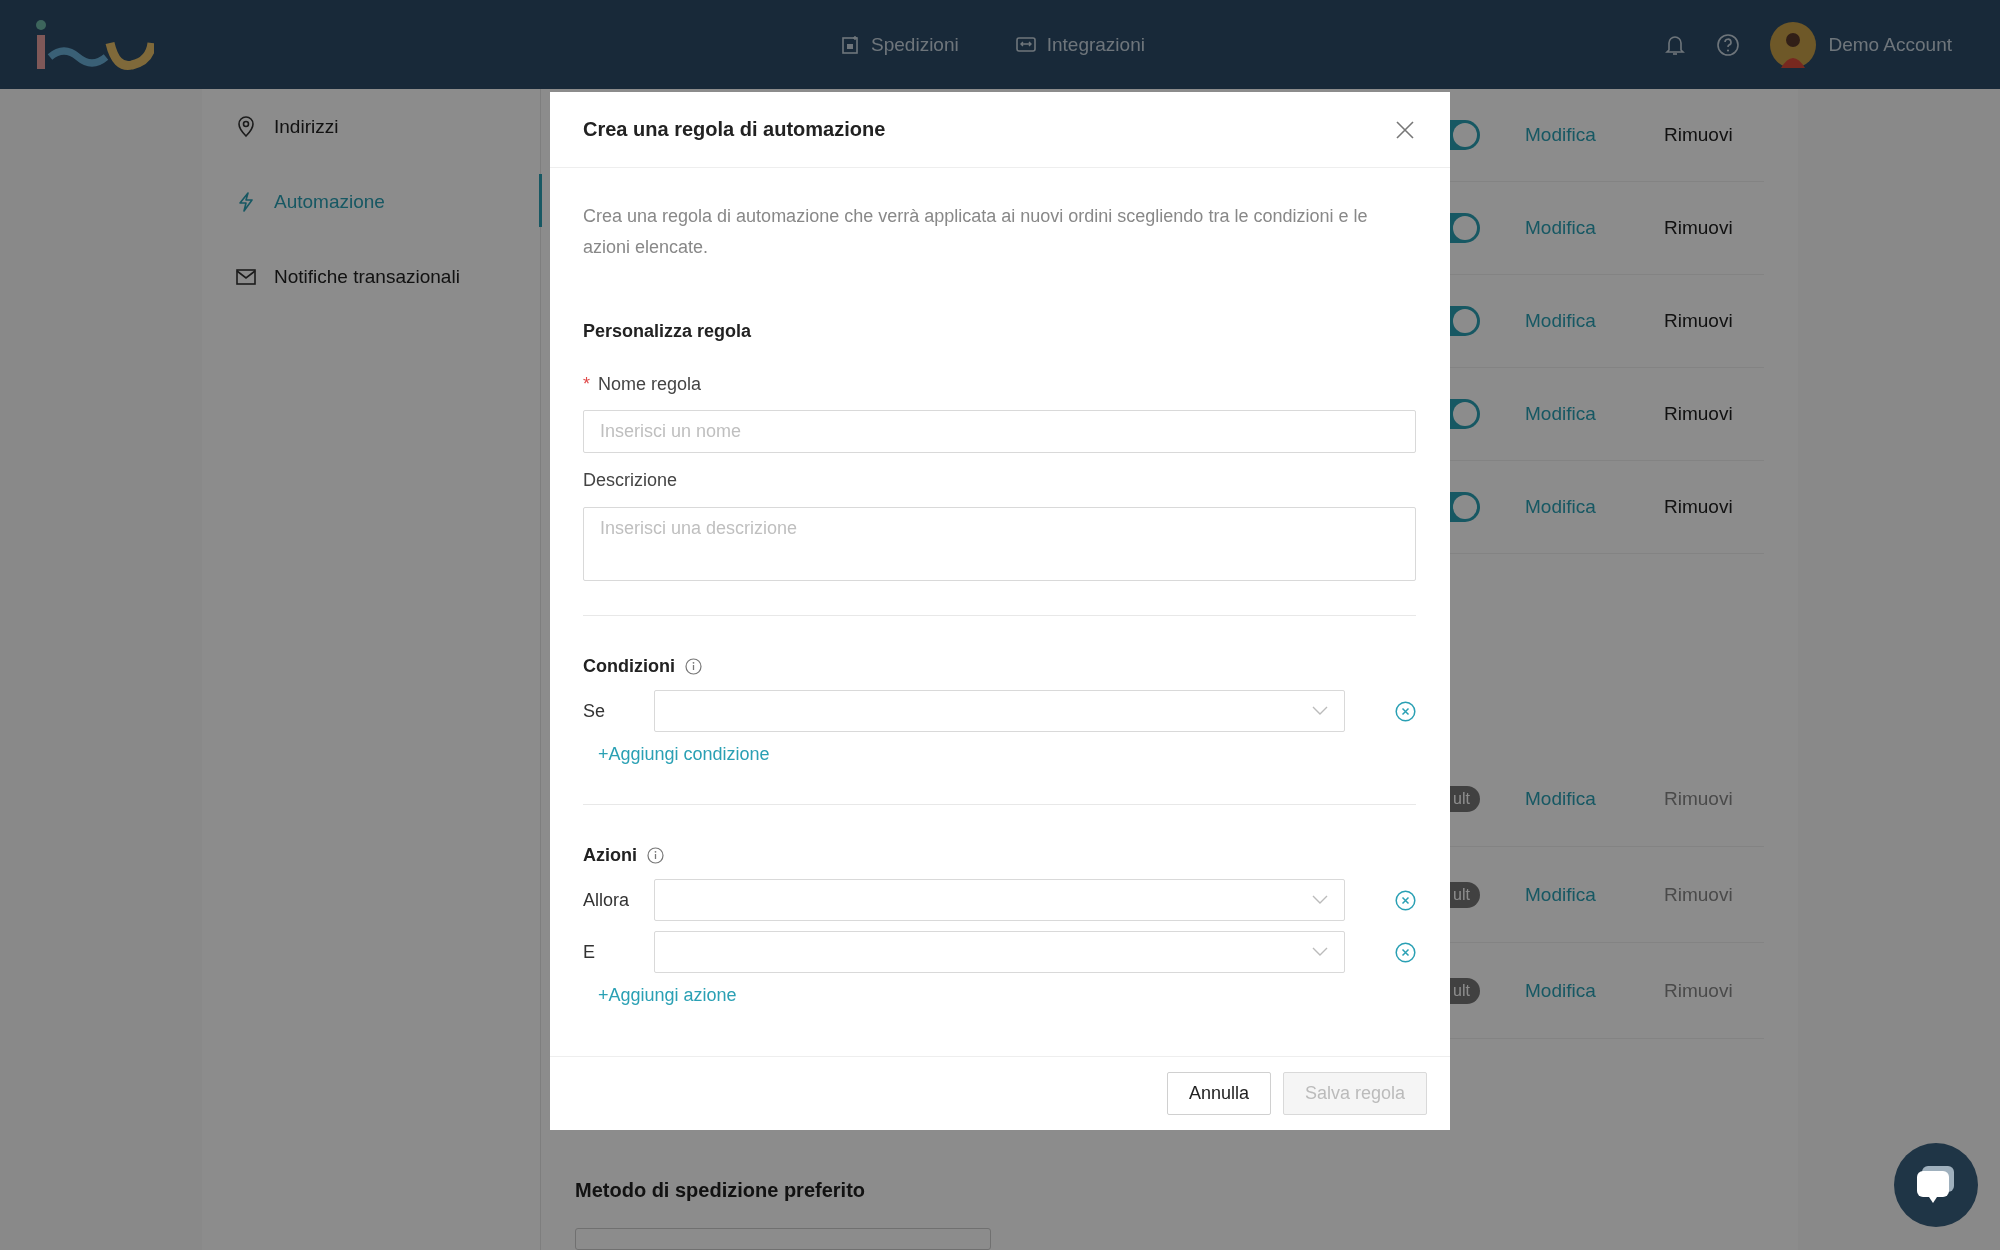 The image size is (2000, 1250). Describe the element at coordinates (629, 666) in the screenshot. I see `section-title: Condizioni` at that location.